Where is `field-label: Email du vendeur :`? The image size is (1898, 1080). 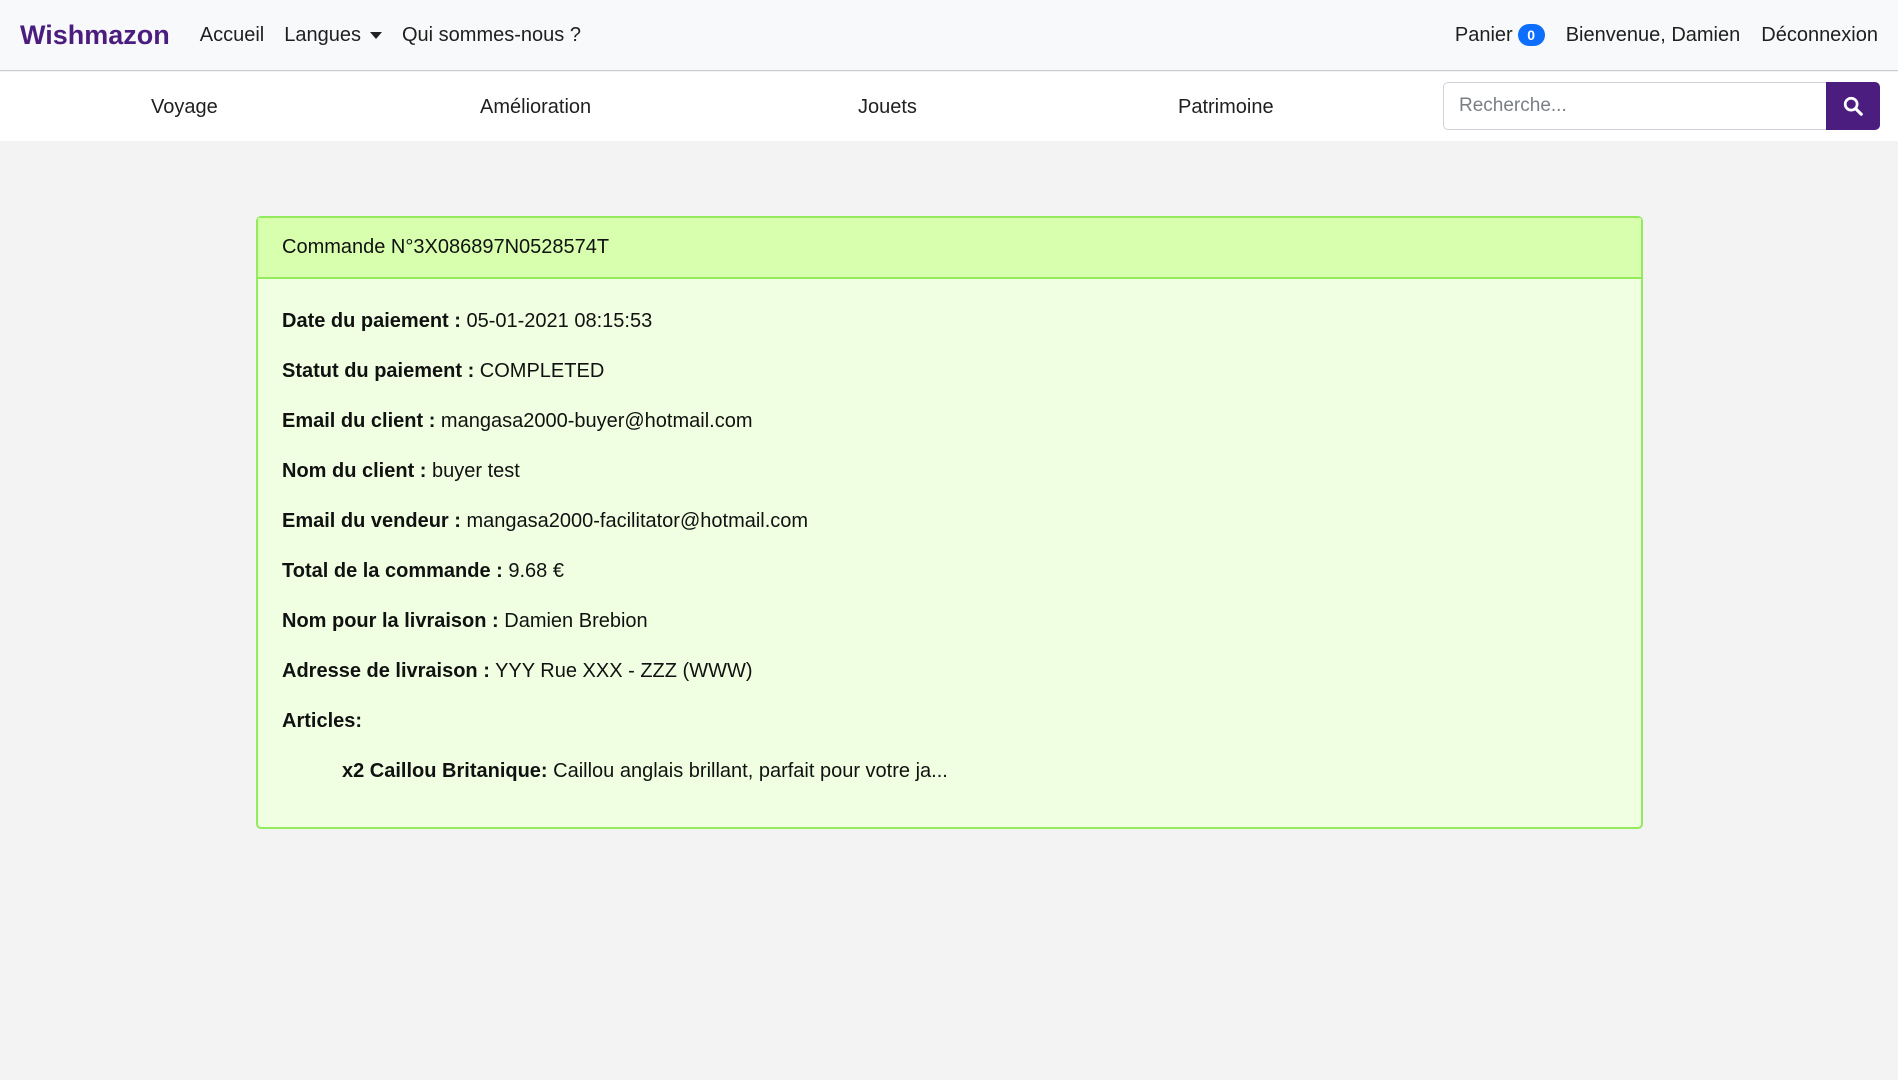 field-label: Email du vendeur : is located at coordinates (371, 521).